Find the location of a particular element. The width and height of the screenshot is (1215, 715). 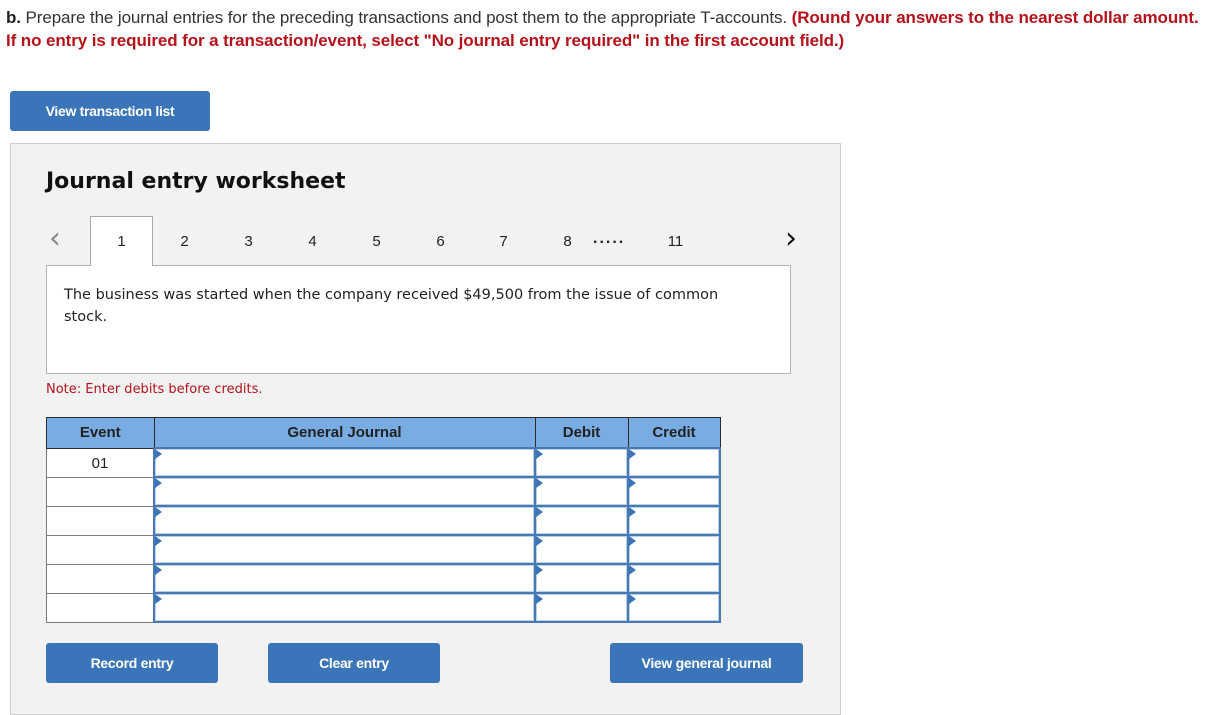

tab-3: 3 is located at coordinates (248, 241).